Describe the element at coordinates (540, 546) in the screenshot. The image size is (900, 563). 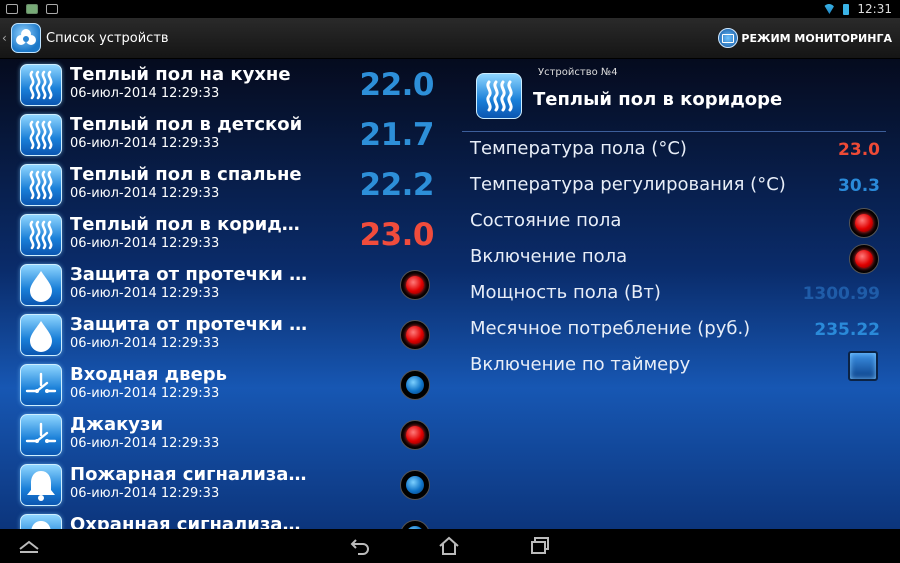
I see `recent-apps-icon` at that location.